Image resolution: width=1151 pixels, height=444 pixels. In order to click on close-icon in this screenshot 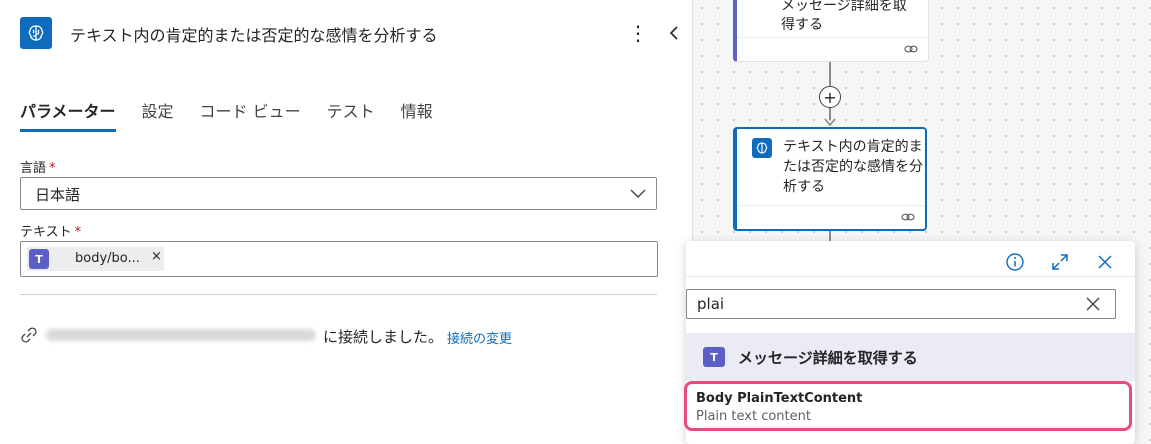, I will do `click(1105, 262)`.